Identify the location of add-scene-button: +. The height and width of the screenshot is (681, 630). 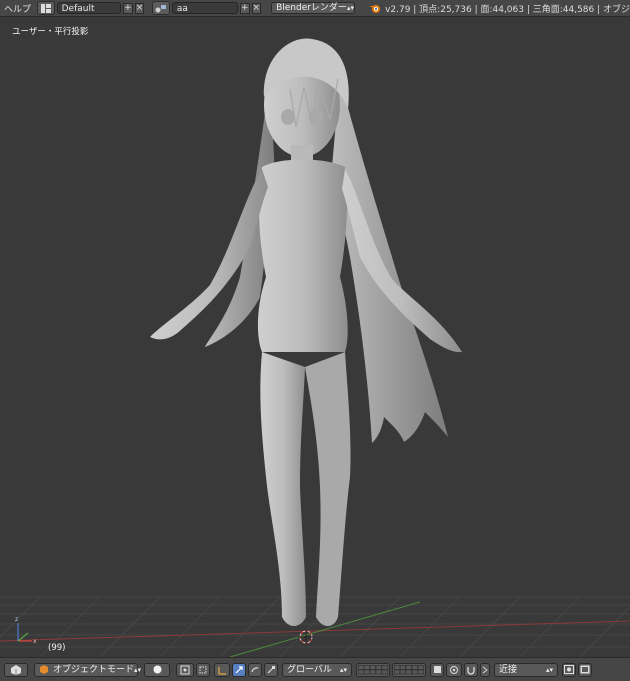
(244, 8).